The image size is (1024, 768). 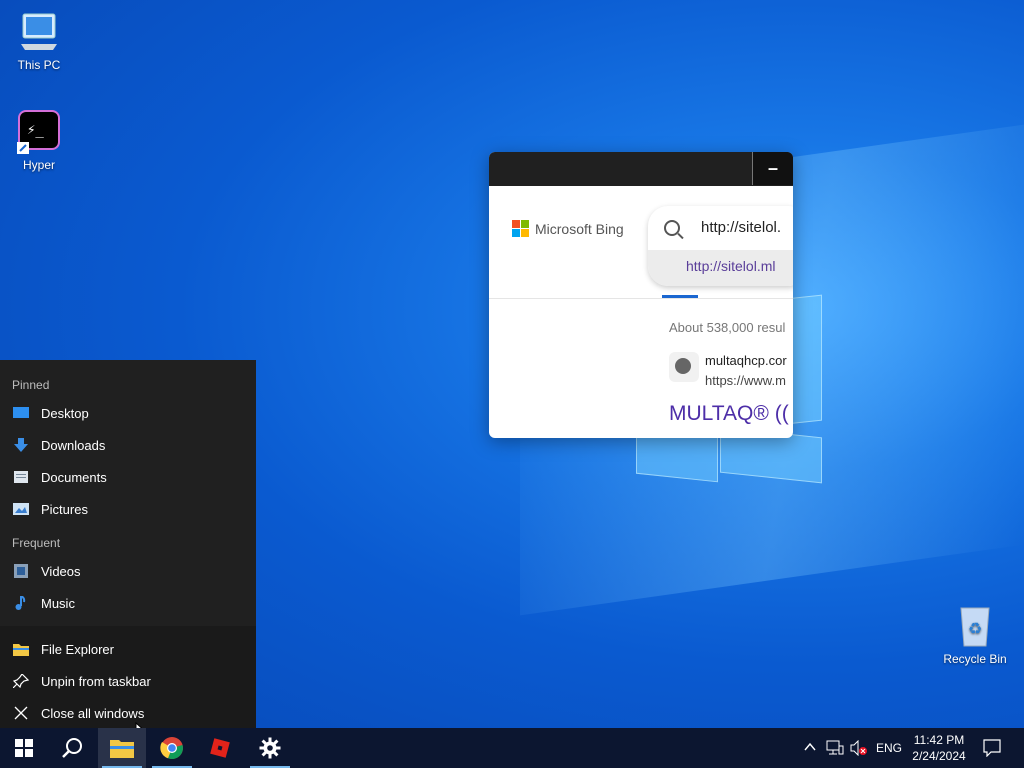 What do you see at coordinates (889, 748) in the screenshot?
I see `language-indicator: ENG` at bounding box center [889, 748].